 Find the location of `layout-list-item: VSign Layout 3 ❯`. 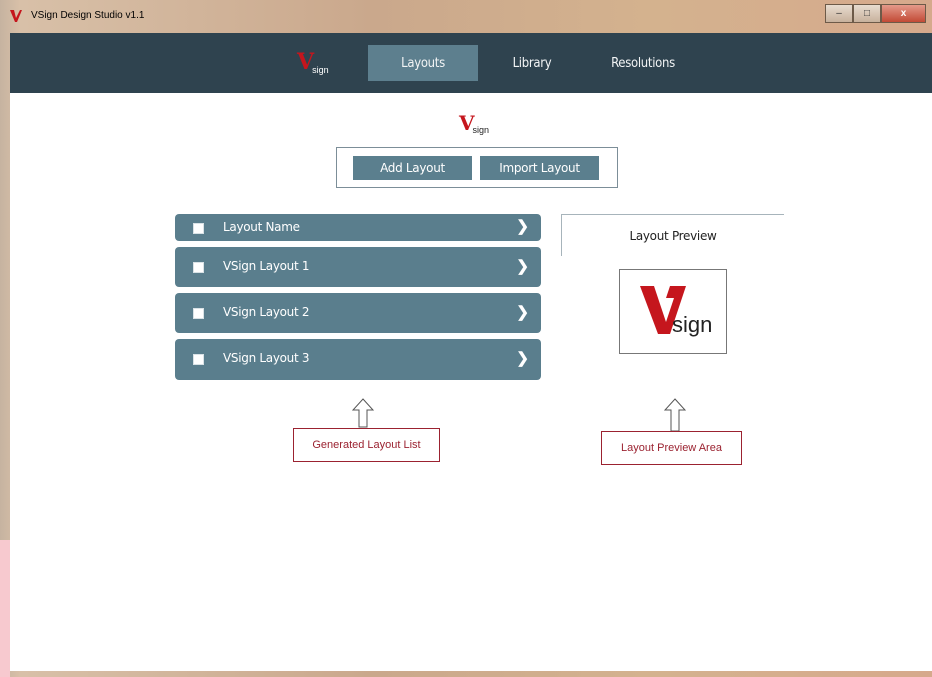

layout-list-item: VSign Layout 3 ❯ is located at coordinates (358, 359).